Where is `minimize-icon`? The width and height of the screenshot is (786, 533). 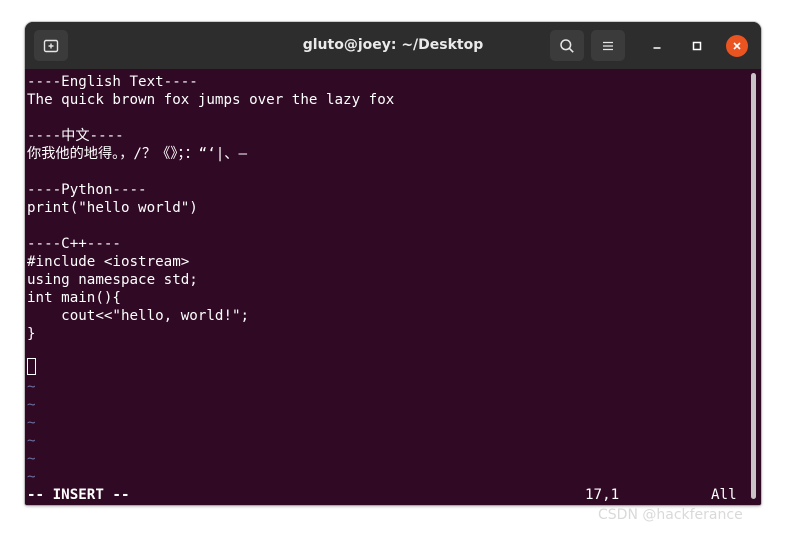
minimize-icon is located at coordinates (657, 48).